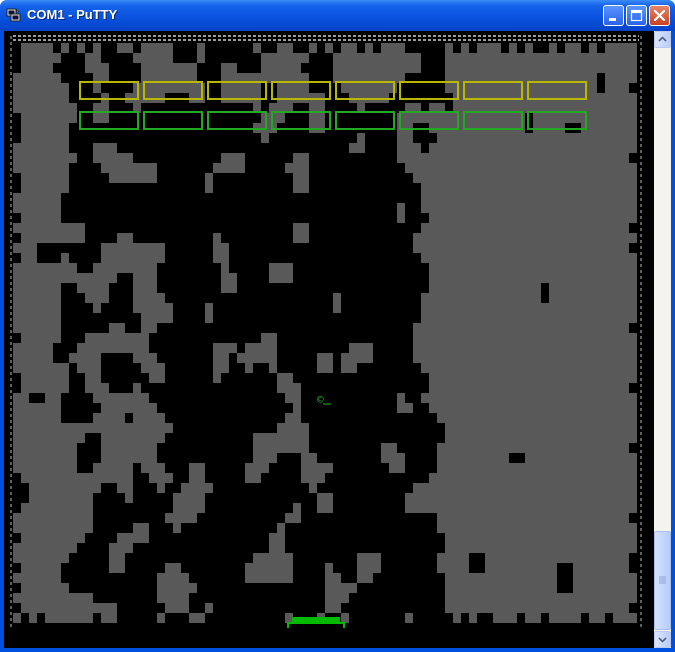  I want to click on title-bar: COM1 - PuTTY, so click(337, 15).